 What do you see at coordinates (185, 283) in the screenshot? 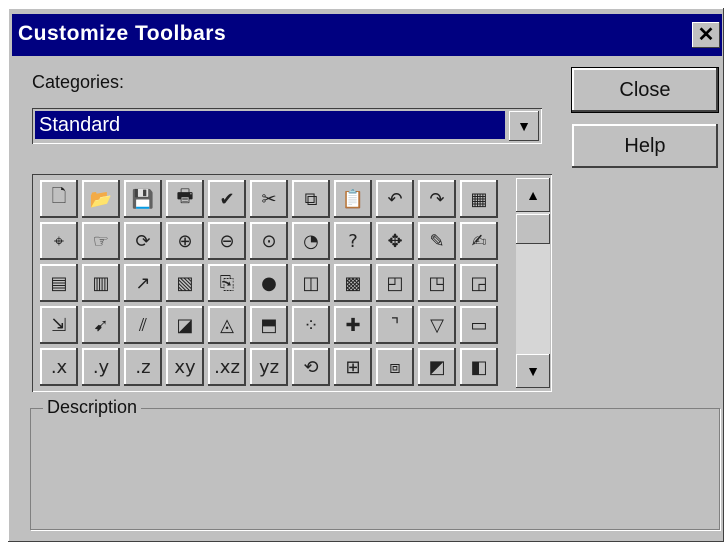
I see `data-sheet-icon: ▧` at bounding box center [185, 283].